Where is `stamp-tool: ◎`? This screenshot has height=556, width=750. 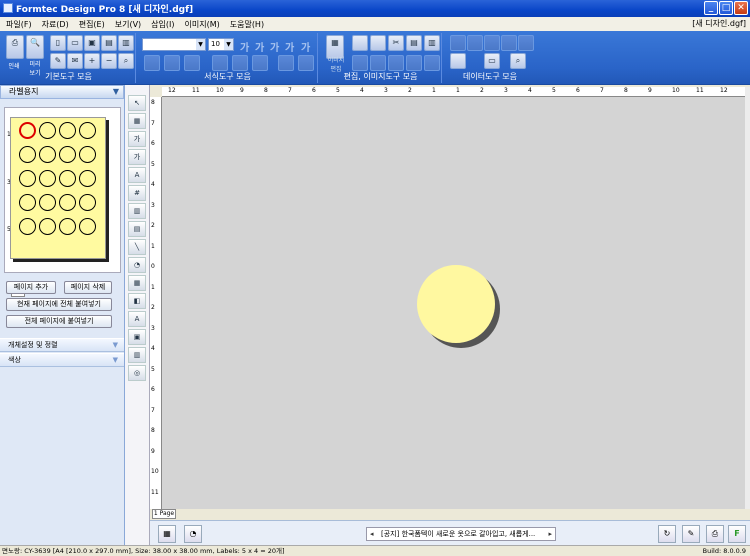
stamp-tool: ◎ is located at coordinates (137, 373).